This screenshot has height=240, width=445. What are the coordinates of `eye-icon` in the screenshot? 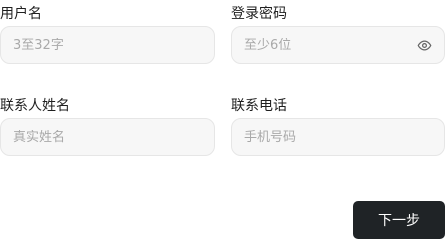 It's located at (424, 45).